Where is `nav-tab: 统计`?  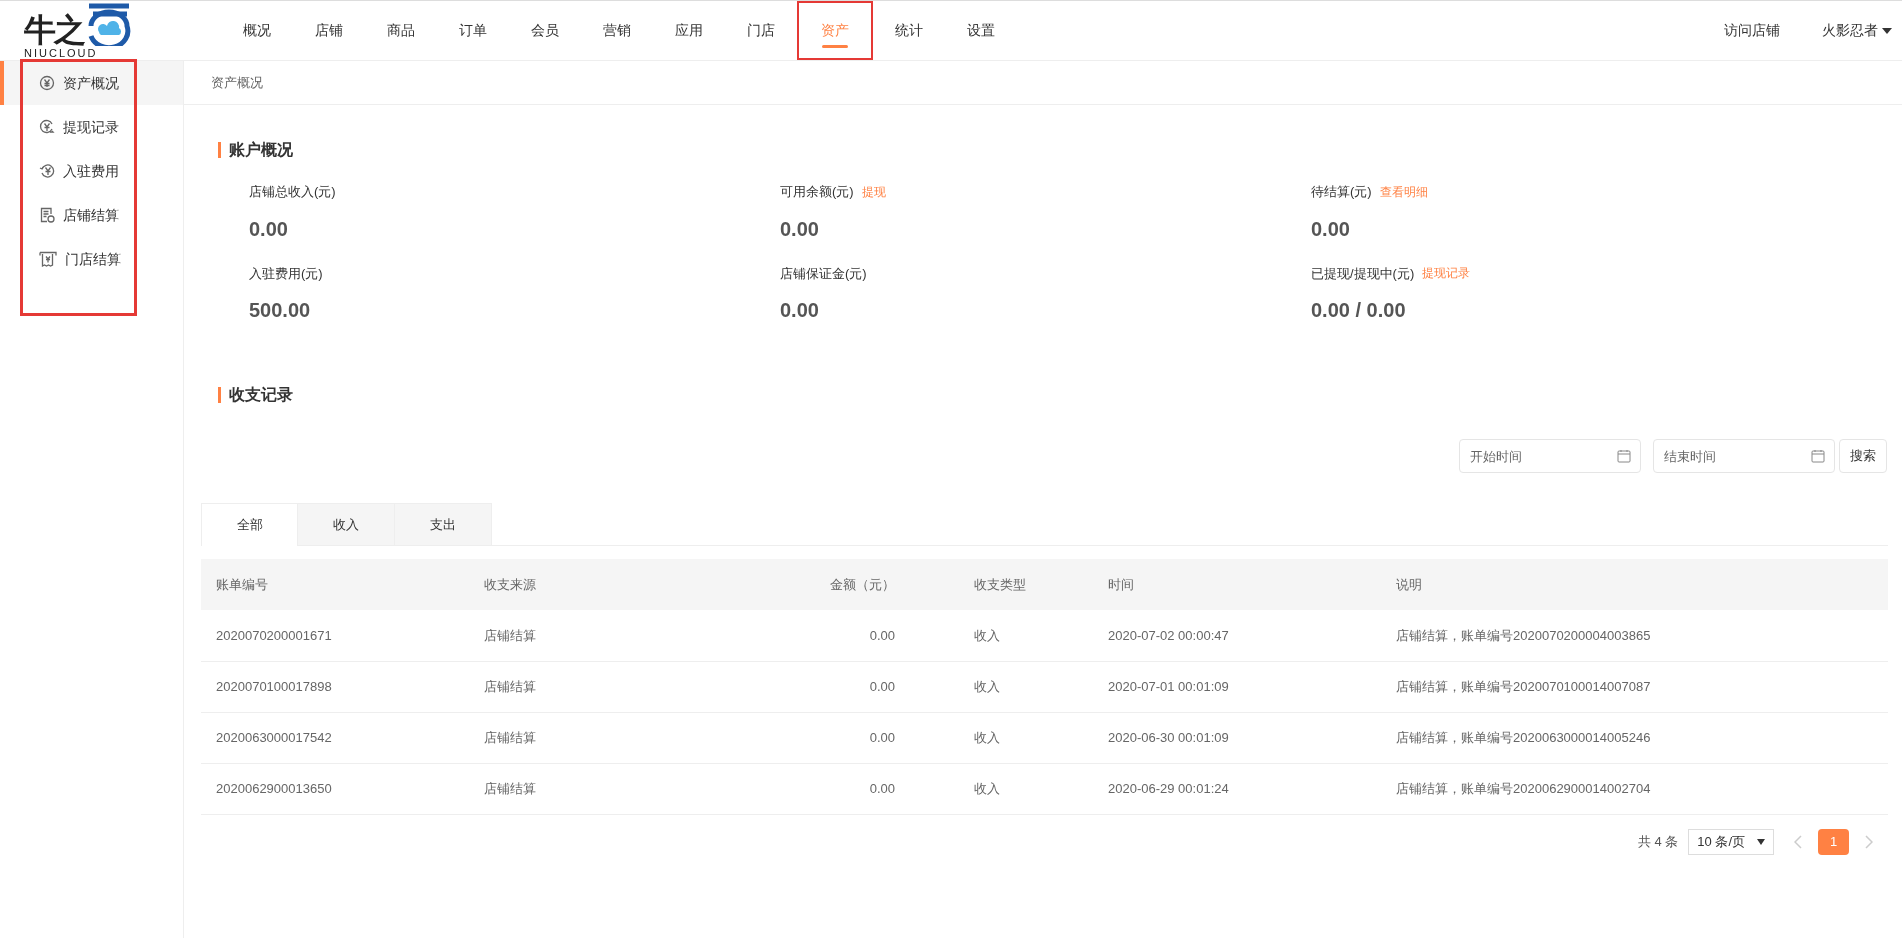
nav-tab: 统计 is located at coordinates (909, 30).